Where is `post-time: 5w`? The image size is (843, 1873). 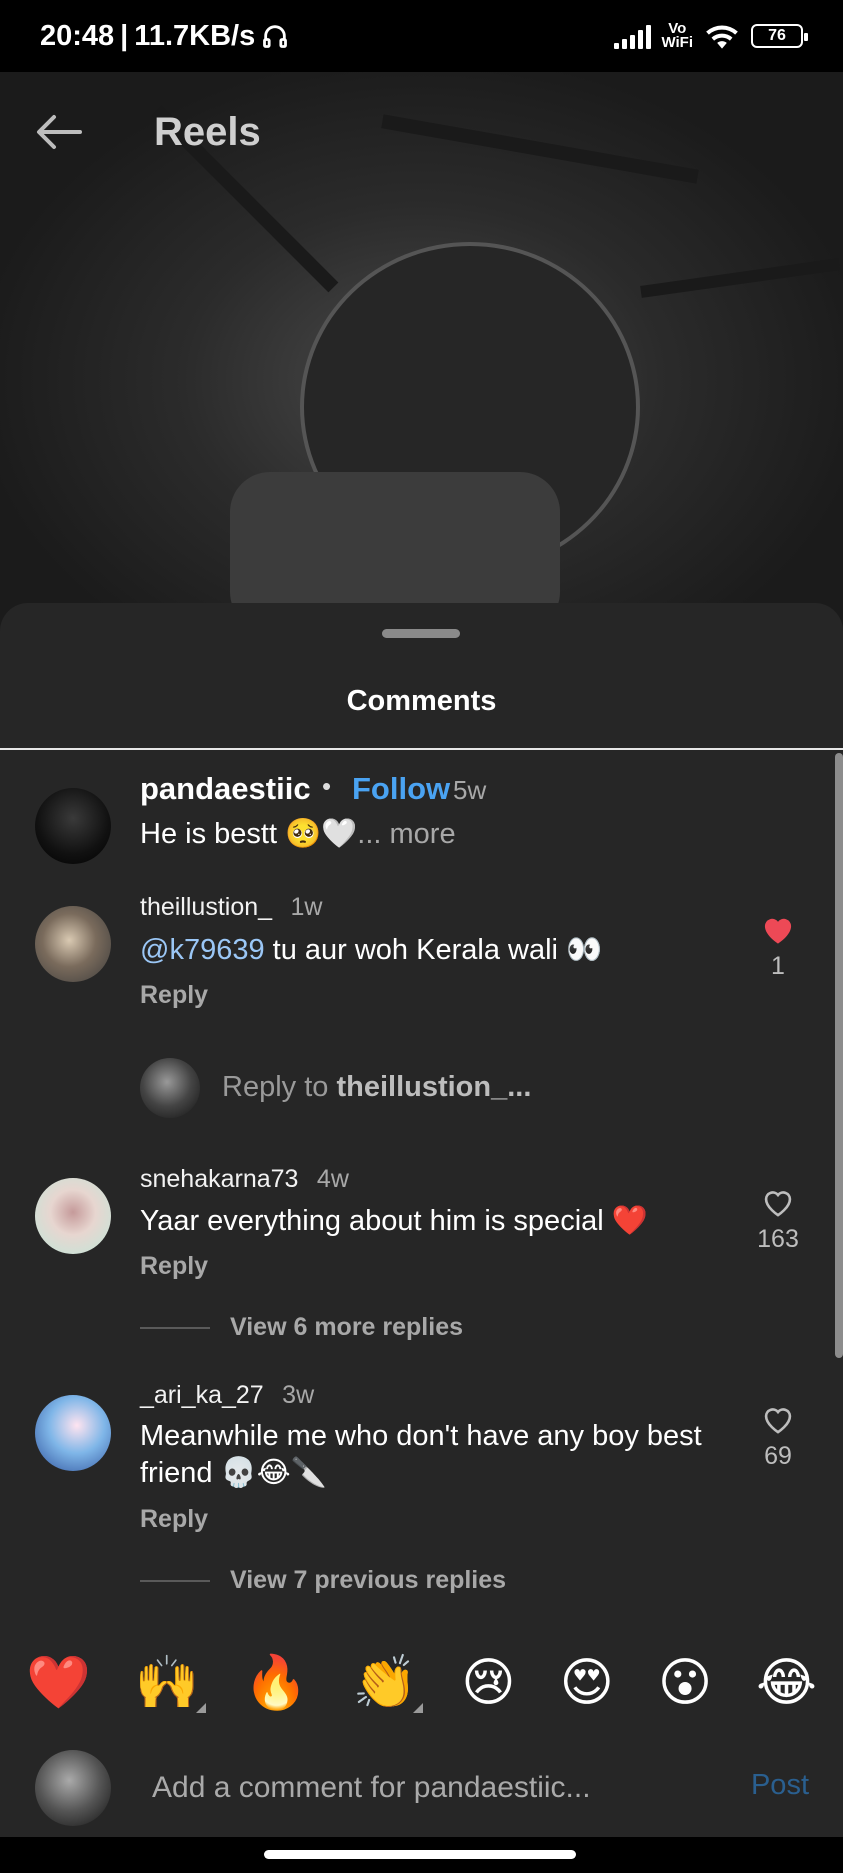 post-time: 5w is located at coordinates (470, 790).